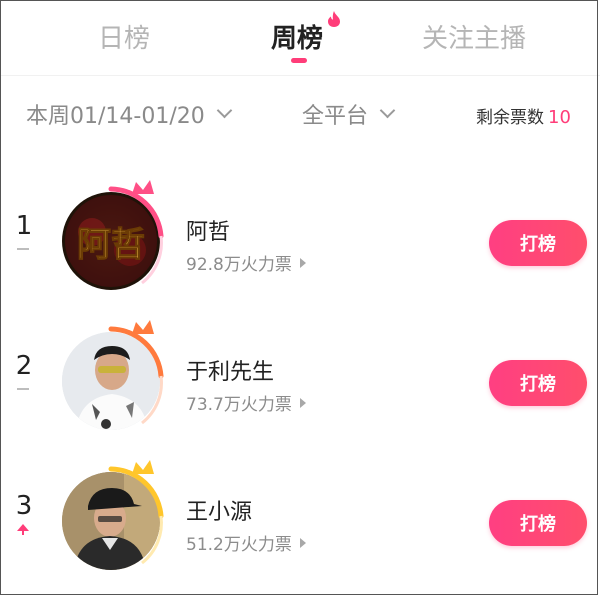 This screenshot has height=597, width=600. Describe the element at coordinates (23, 532) in the screenshot. I see `rank-up-icon-stem` at that location.